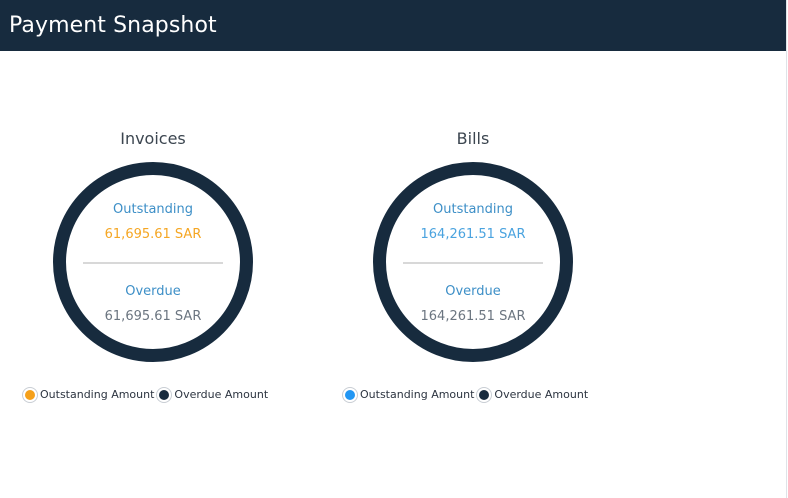  Describe the element at coordinates (473, 263) in the screenshot. I see `bills-divider` at that location.